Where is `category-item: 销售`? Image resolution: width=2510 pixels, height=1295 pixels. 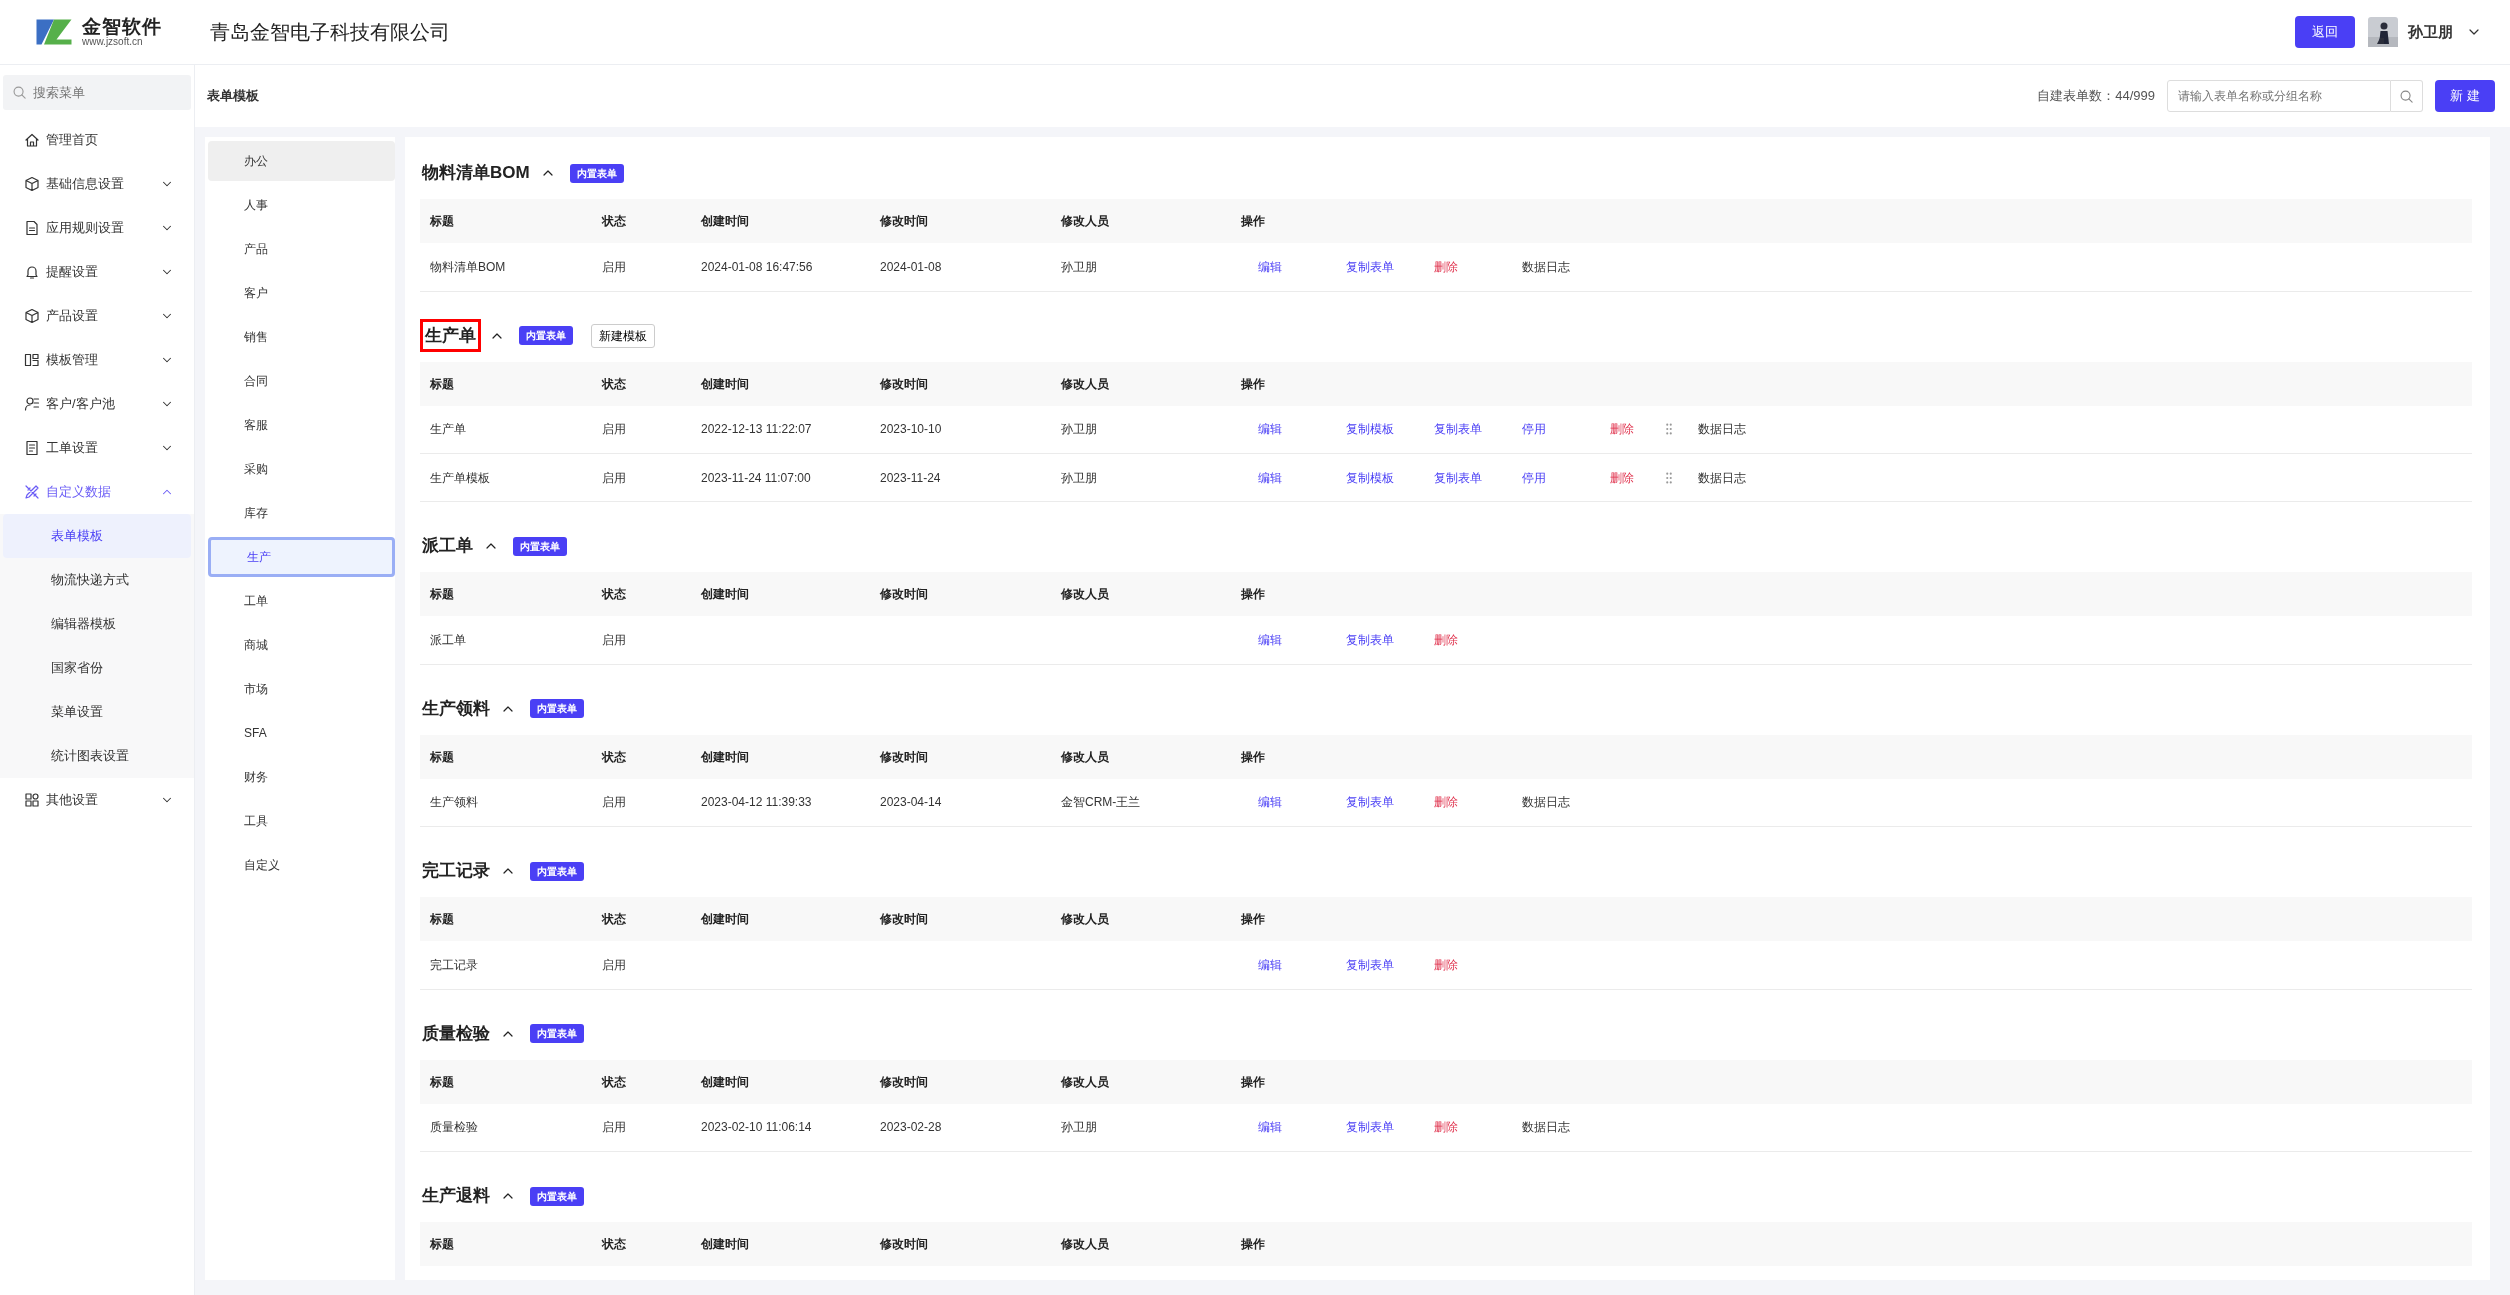 category-item: 销售 is located at coordinates (301, 337).